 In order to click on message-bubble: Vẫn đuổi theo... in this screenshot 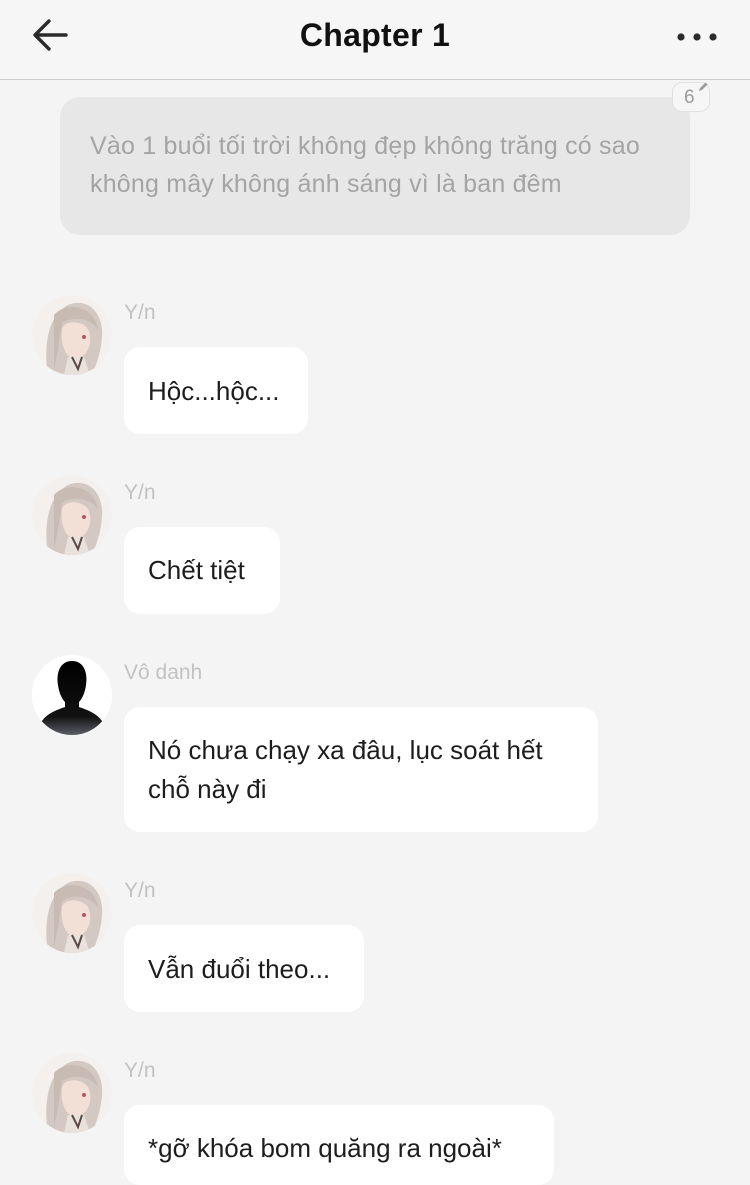, I will do `click(244, 968)`.